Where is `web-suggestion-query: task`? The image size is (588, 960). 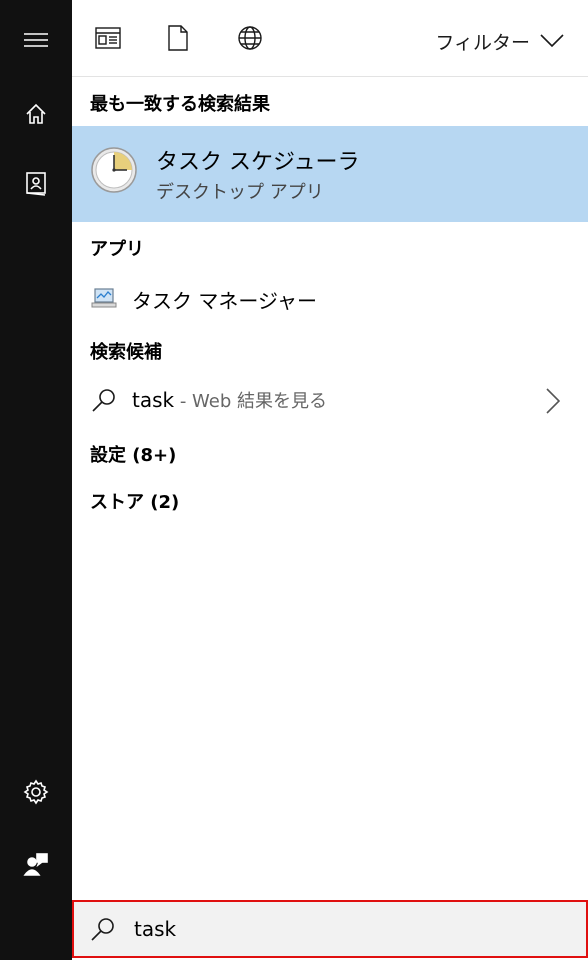
web-suggestion-query: task is located at coordinates (153, 400).